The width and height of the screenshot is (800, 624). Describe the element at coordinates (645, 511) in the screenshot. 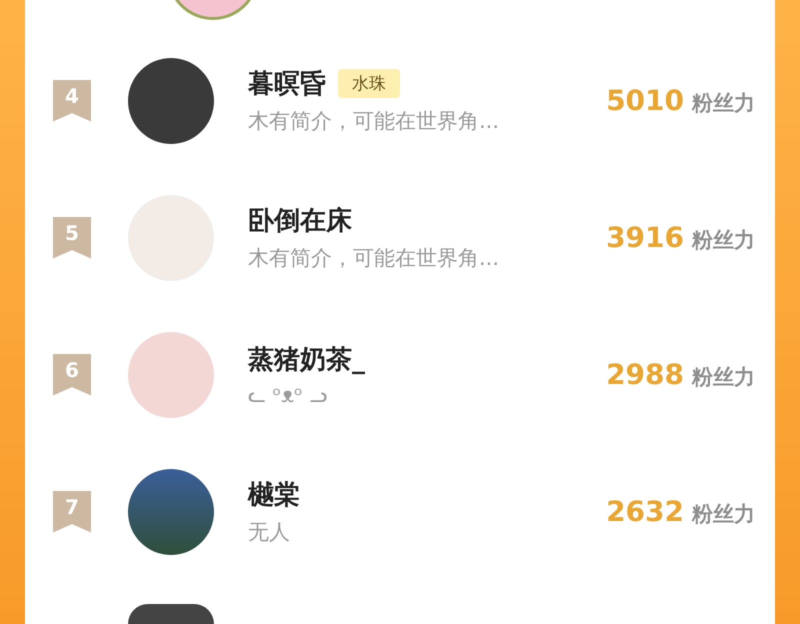

I see `fan-score: 2632` at that location.